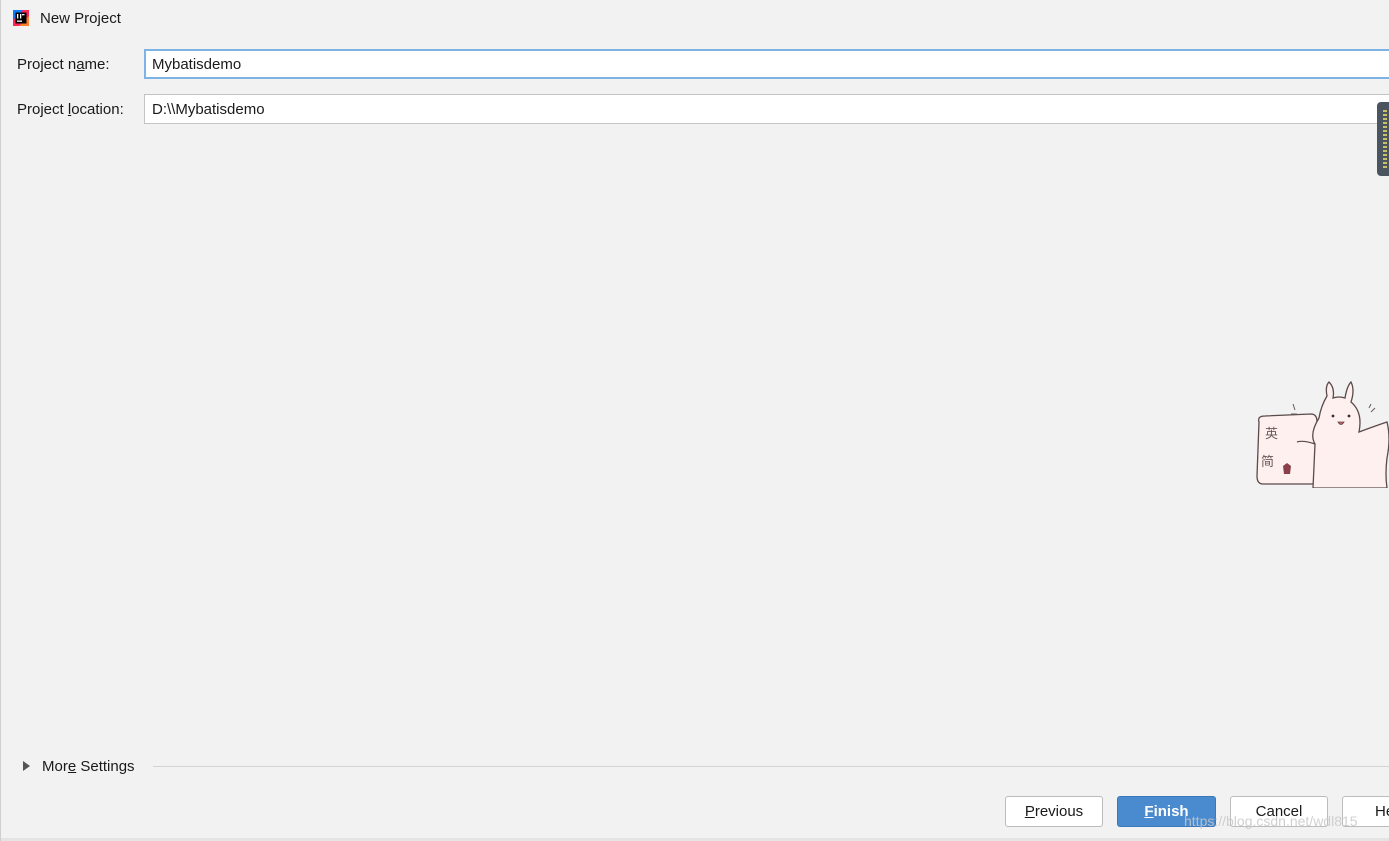 The image size is (1389, 841). What do you see at coordinates (70, 109) in the screenshot?
I see `project-location-label: Project location:` at bounding box center [70, 109].